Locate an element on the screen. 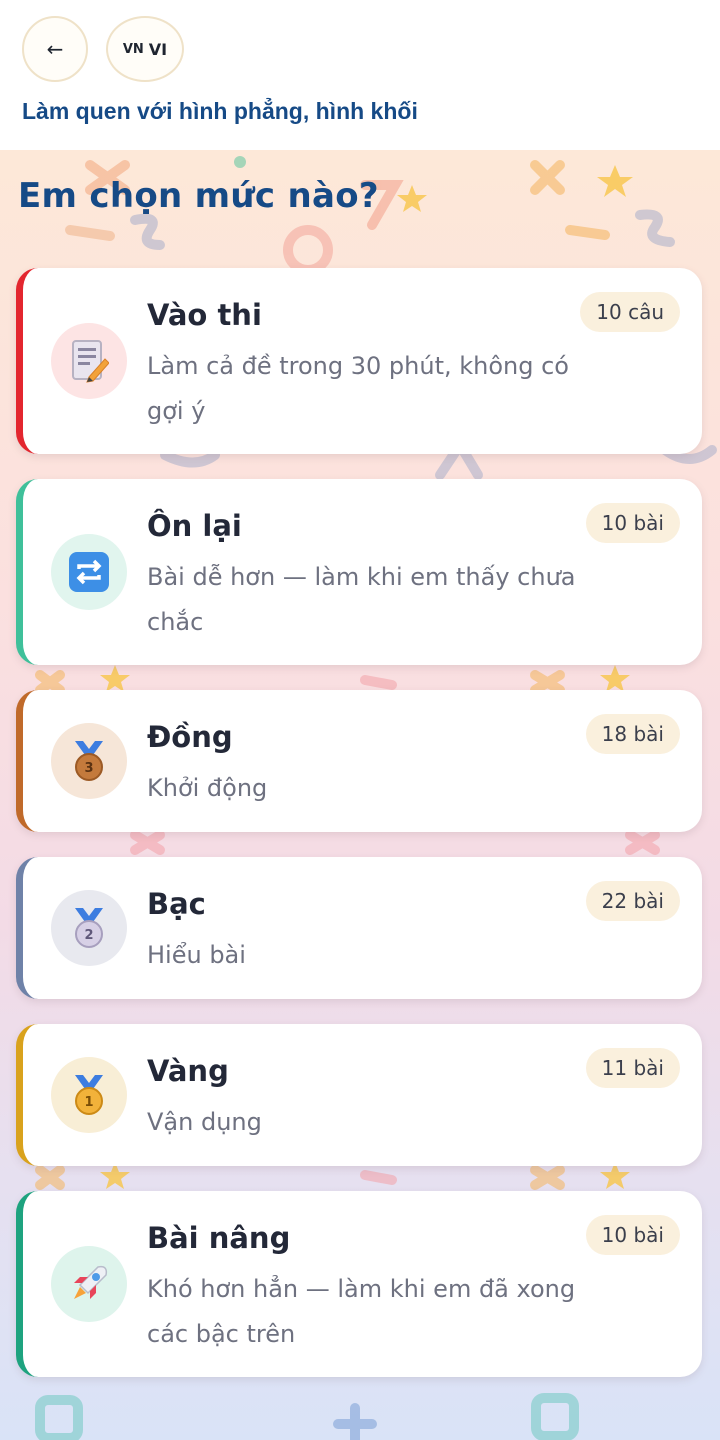 The image size is (720, 1440). card-description: Bài dễ hơn — làm khi em thấy chưa chắc is located at coordinates (361, 599).